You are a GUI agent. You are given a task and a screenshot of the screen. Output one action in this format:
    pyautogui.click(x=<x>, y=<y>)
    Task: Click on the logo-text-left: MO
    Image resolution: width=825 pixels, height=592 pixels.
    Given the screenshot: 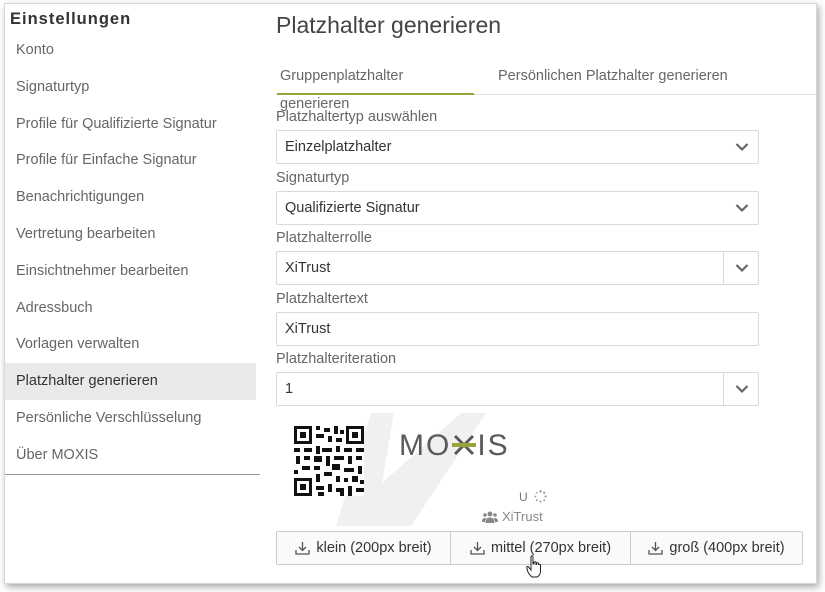 What is the action you would take?
    pyautogui.click(x=425, y=445)
    